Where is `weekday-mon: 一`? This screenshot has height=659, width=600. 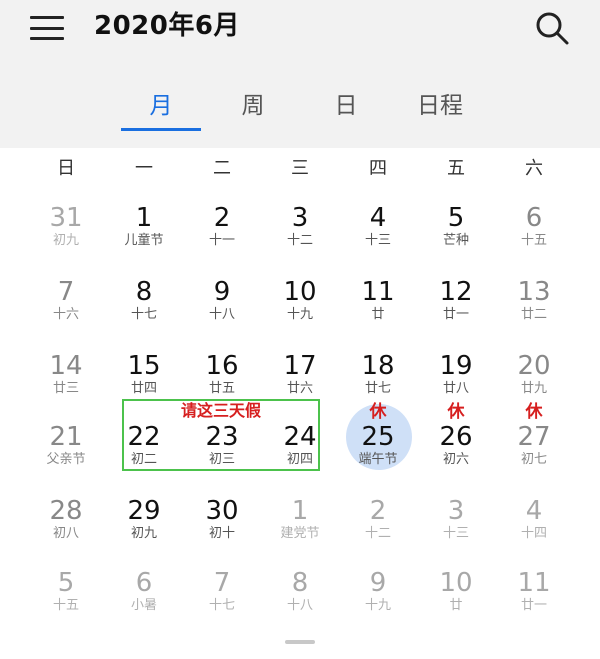
weekday-mon: 一 is located at coordinates (144, 168).